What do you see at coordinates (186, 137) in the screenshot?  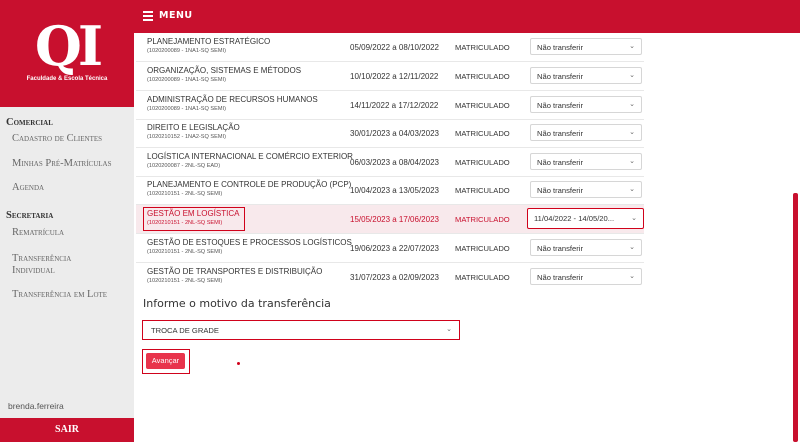 I see `course-code: (1020210152 - 1NA2-SQ SEMI)` at bounding box center [186, 137].